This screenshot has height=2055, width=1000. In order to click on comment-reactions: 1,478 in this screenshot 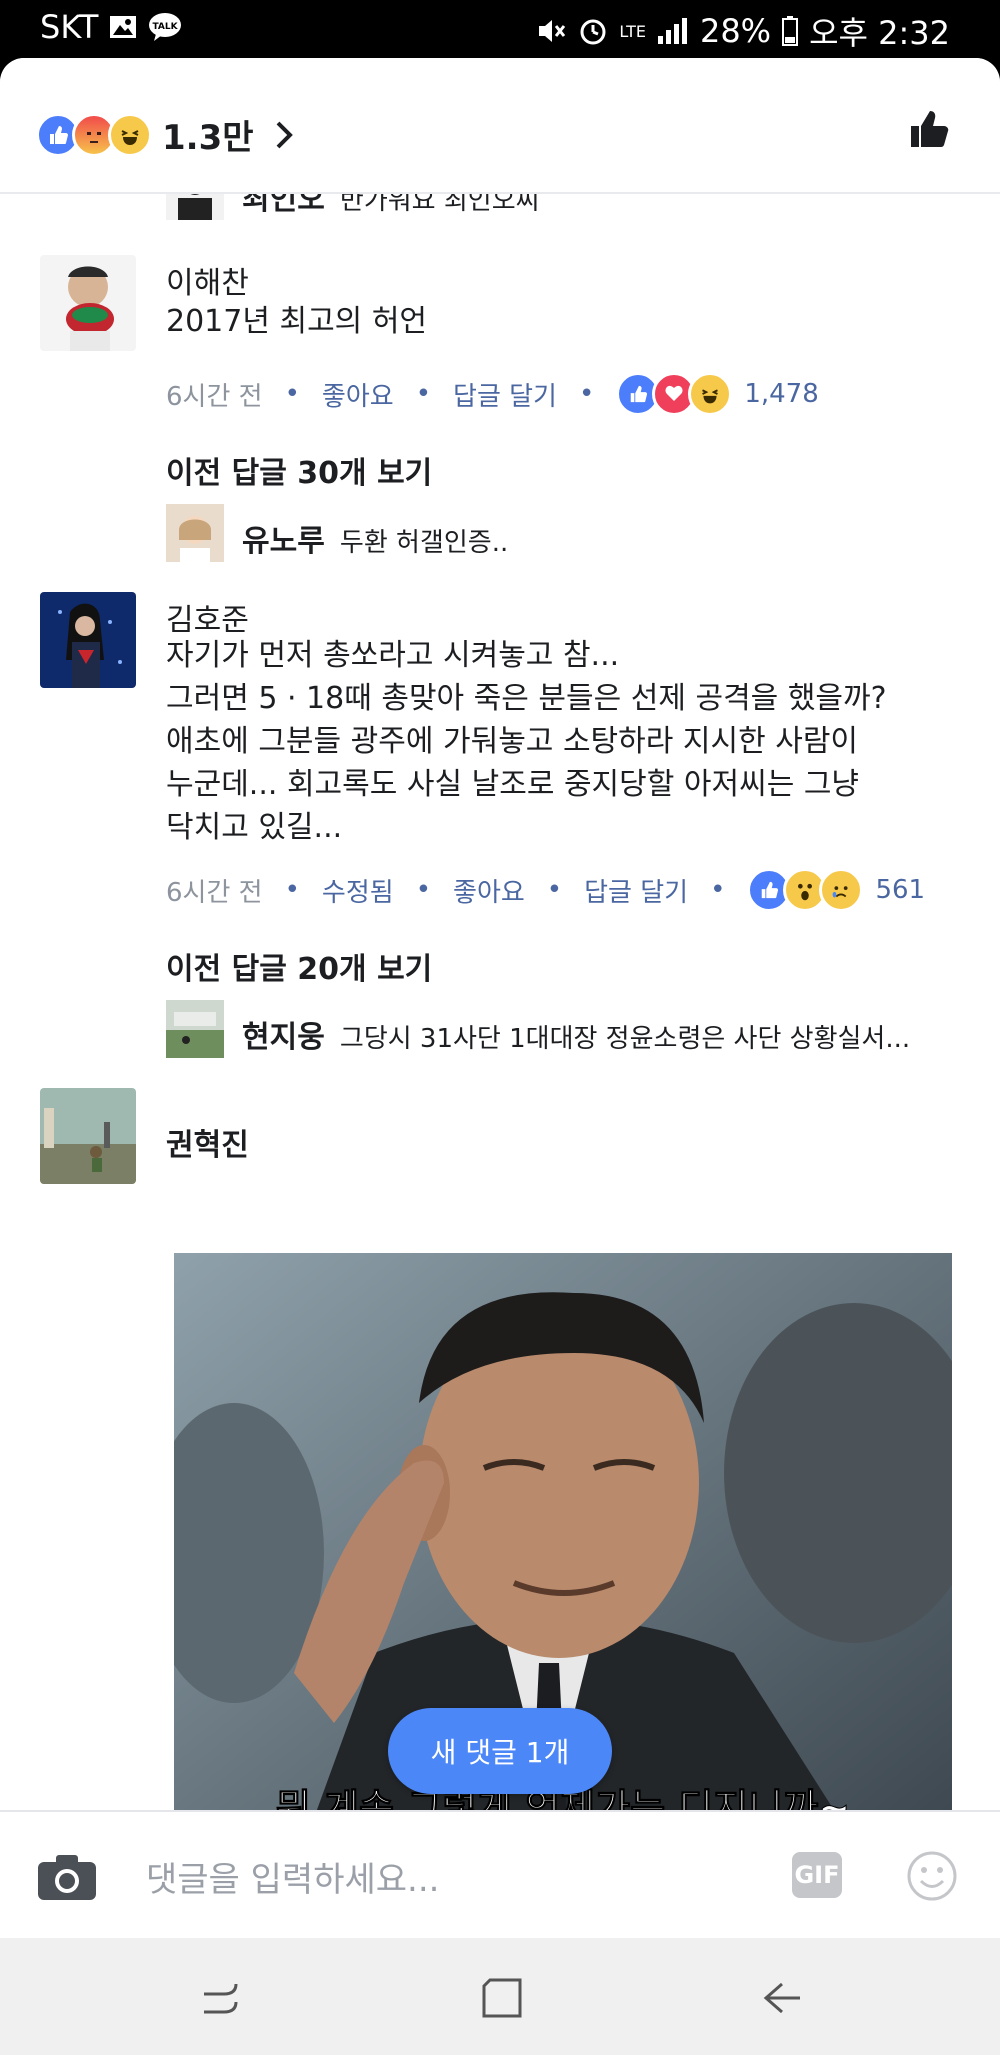, I will do `click(717, 394)`.